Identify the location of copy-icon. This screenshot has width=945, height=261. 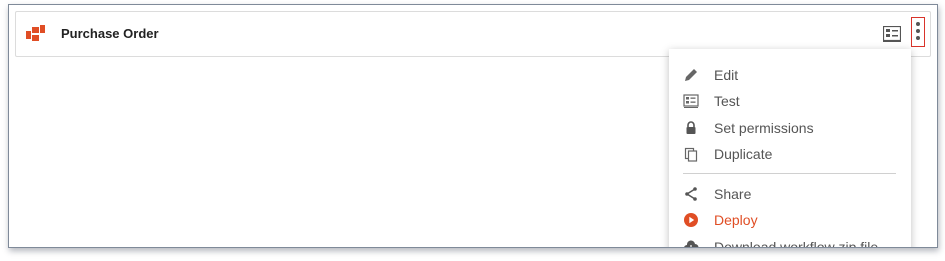
(691, 154).